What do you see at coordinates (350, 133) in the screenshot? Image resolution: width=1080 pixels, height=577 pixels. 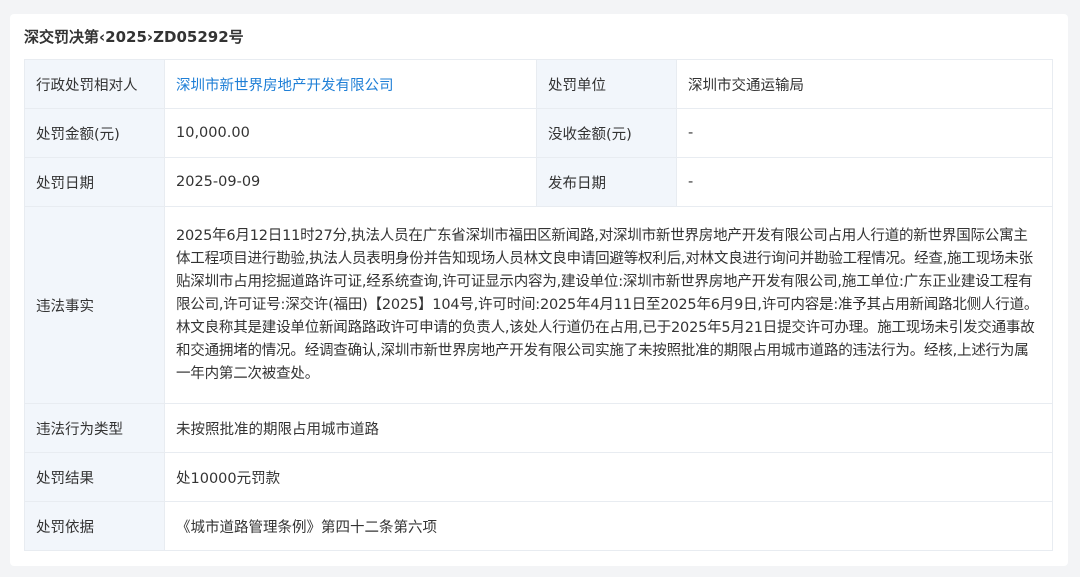 I see `amount-value: 10,000.00` at bounding box center [350, 133].